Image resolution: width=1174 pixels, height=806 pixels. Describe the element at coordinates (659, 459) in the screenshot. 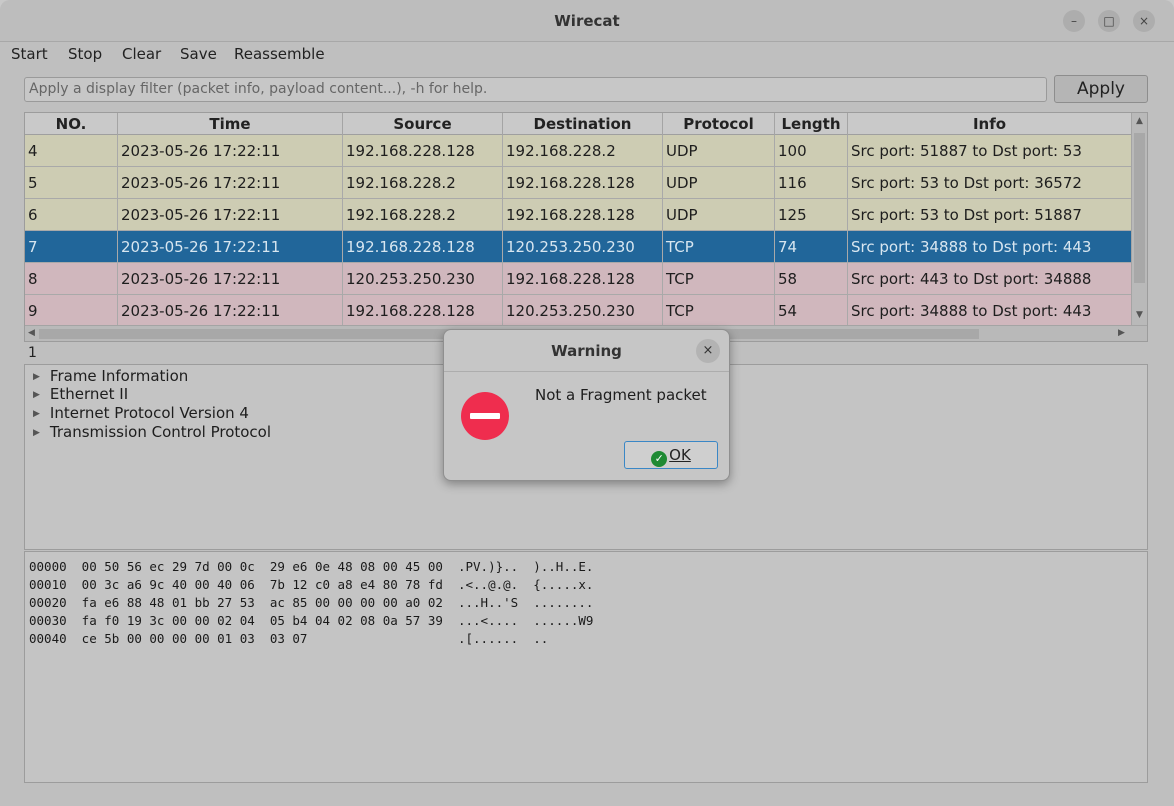

I see `checkmark-icon: ✓` at that location.